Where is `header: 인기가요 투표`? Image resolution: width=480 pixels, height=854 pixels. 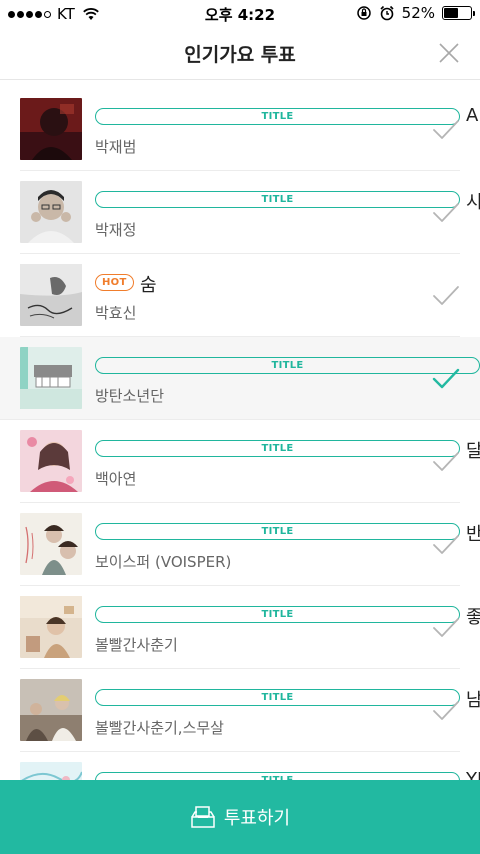
header: 인기가요 투표 is located at coordinates (240, 54).